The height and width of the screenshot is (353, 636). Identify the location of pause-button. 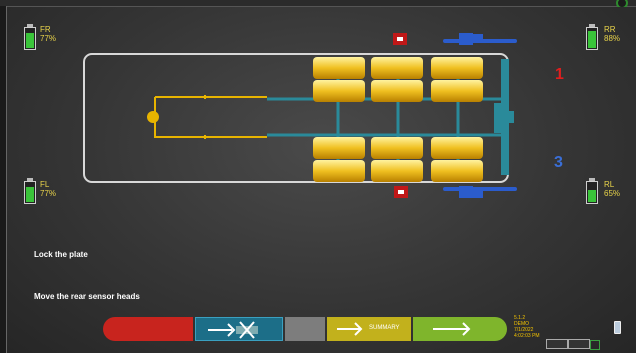
(305, 329).